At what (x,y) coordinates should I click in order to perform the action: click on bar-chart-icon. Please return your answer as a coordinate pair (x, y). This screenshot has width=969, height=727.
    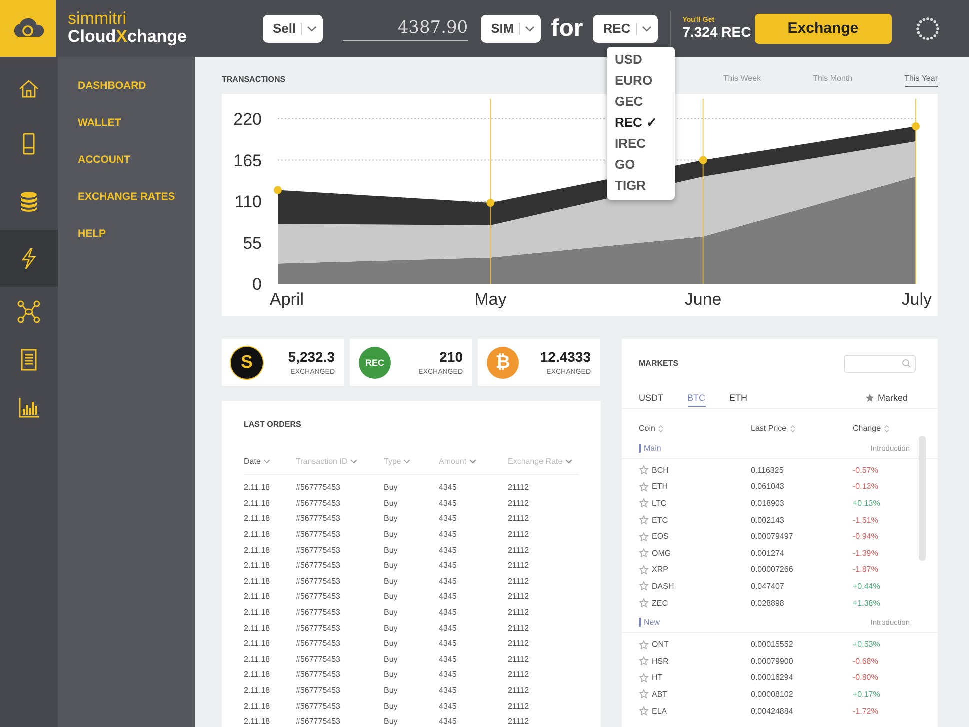
    Looking at the image, I should click on (29, 408).